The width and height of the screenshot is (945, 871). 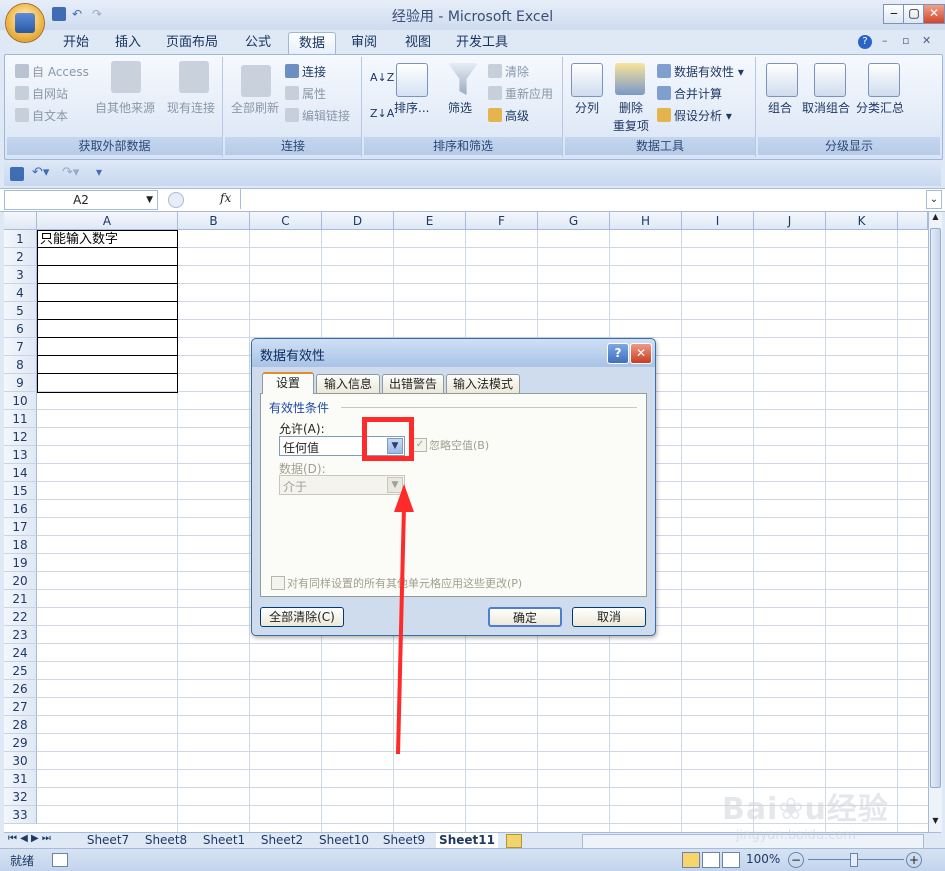 What do you see at coordinates (382, 77) in the screenshot?
I see `sort-asc-icon: A↓Z` at bounding box center [382, 77].